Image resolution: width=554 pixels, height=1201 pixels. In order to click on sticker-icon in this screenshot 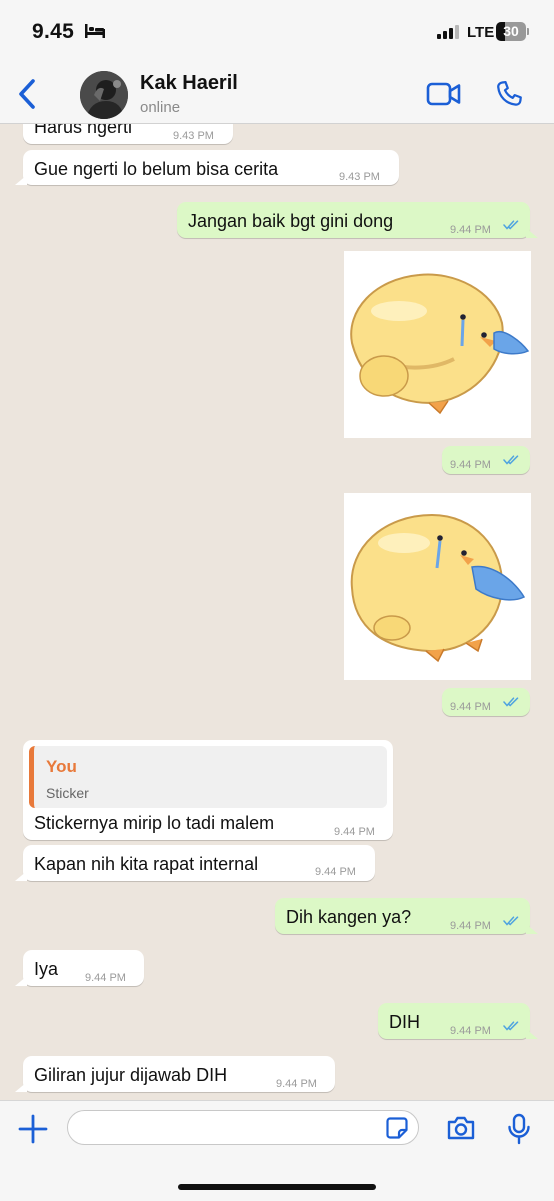, I will do `click(397, 1128)`.